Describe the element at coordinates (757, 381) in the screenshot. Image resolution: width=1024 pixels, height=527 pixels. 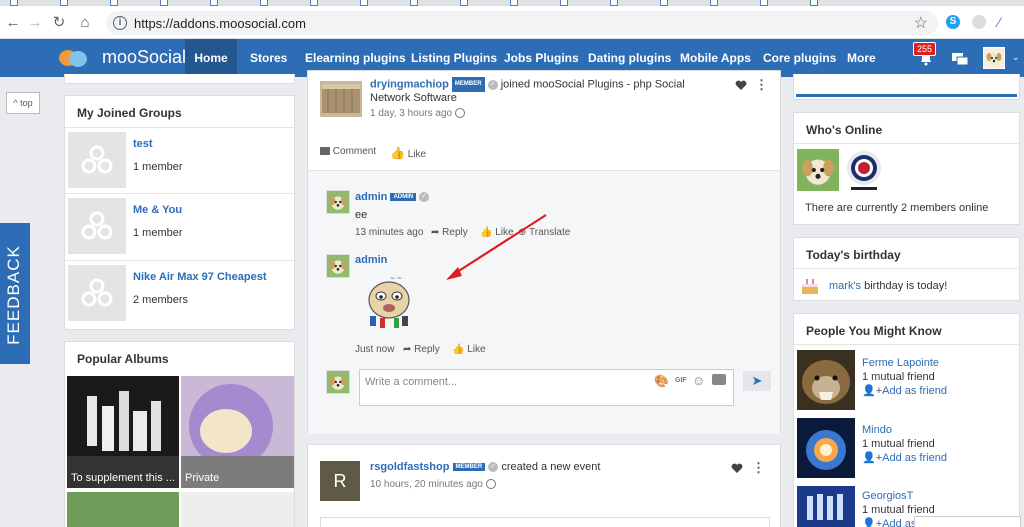
I see `send-button: ➤` at that location.